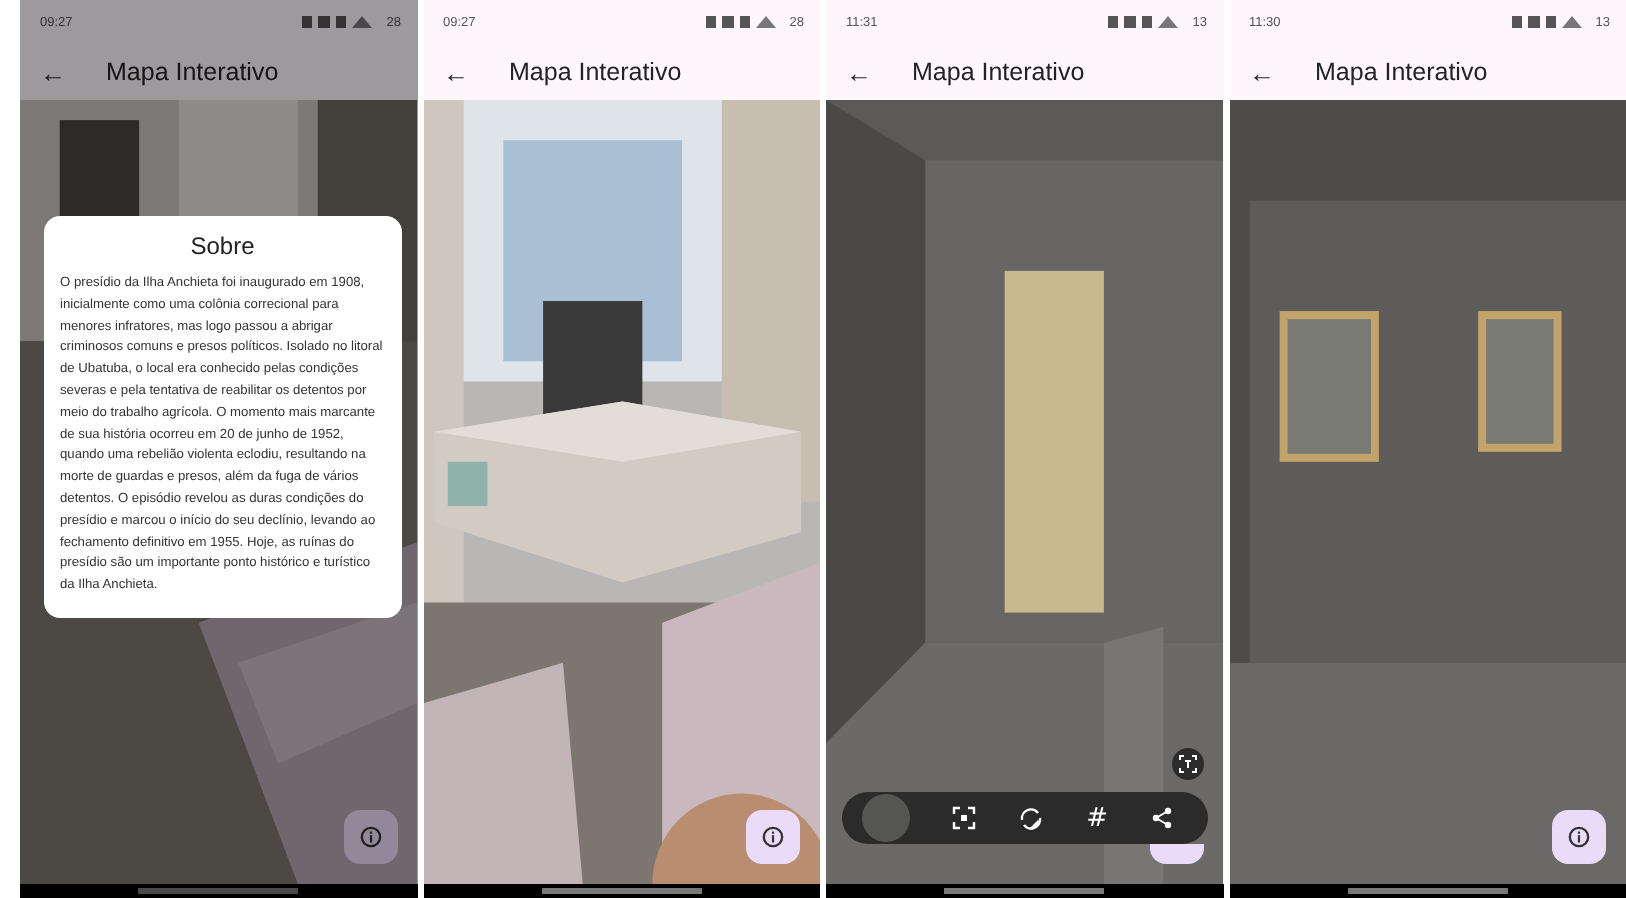 Image resolution: width=1626 pixels, height=898 pixels. I want to click on rotate-edit-icon, so click(1031, 818).